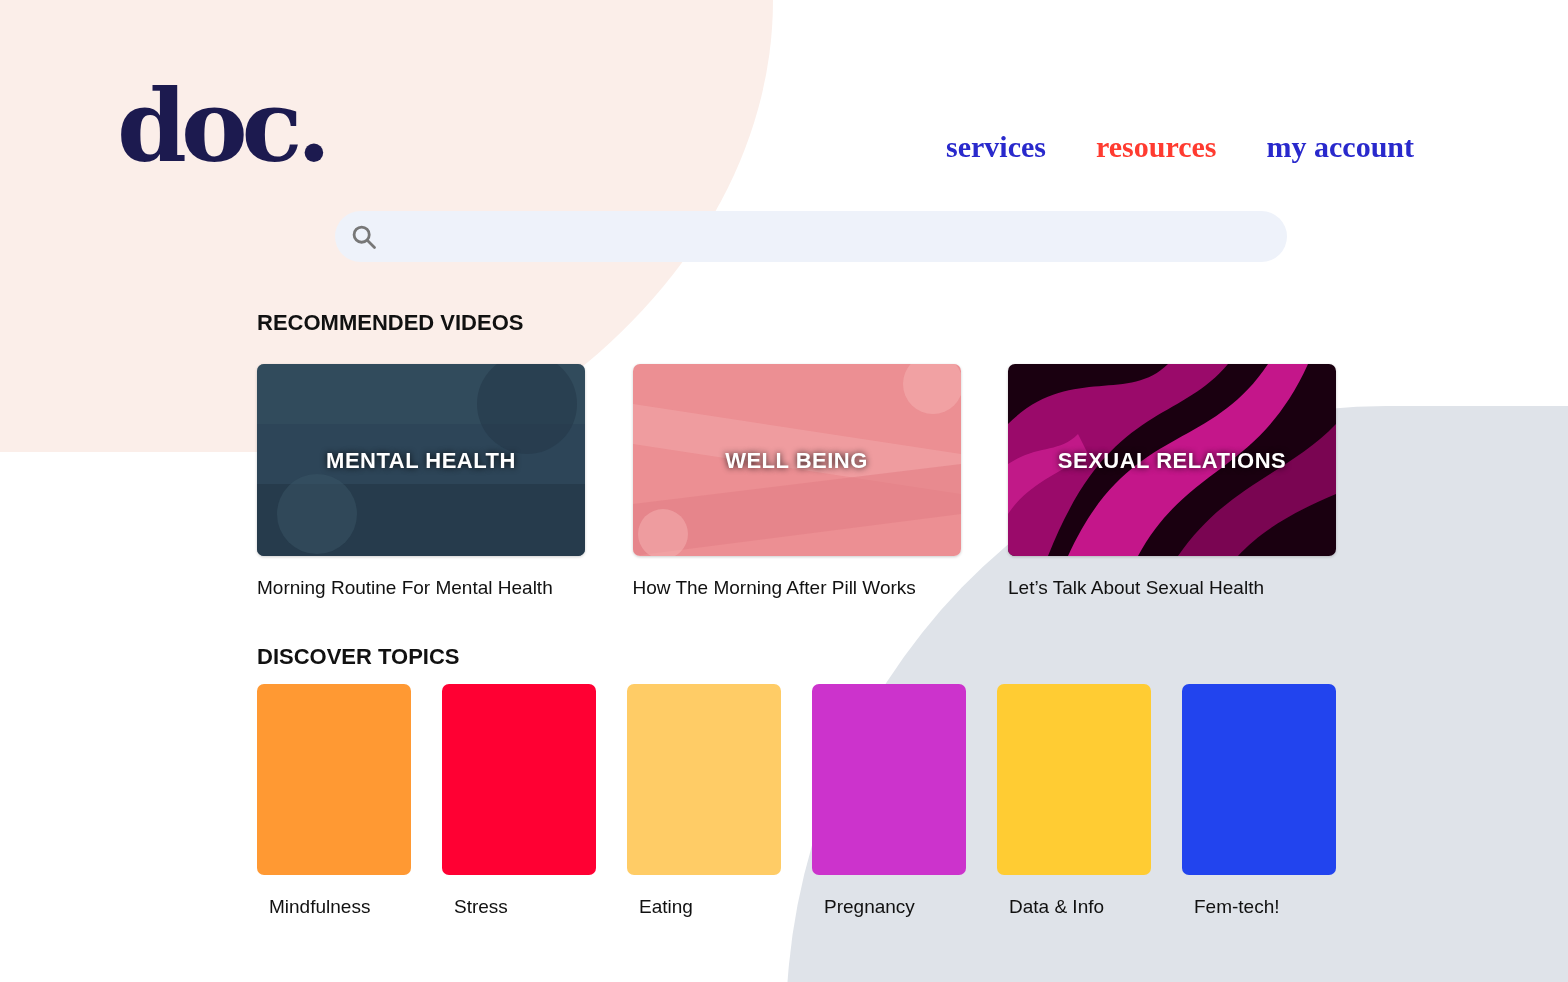 This screenshot has height=982, width=1568. I want to click on nav-link: my account, so click(1340, 147).